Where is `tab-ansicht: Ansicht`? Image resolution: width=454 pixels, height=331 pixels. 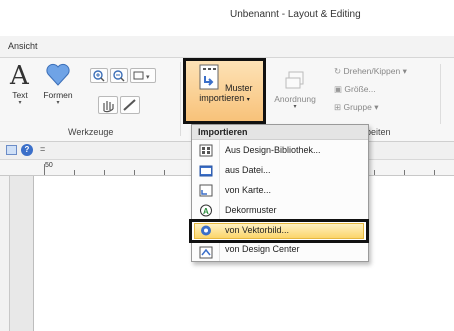
tab-ansicht: Ansicht is located at coordinates (23, 46).